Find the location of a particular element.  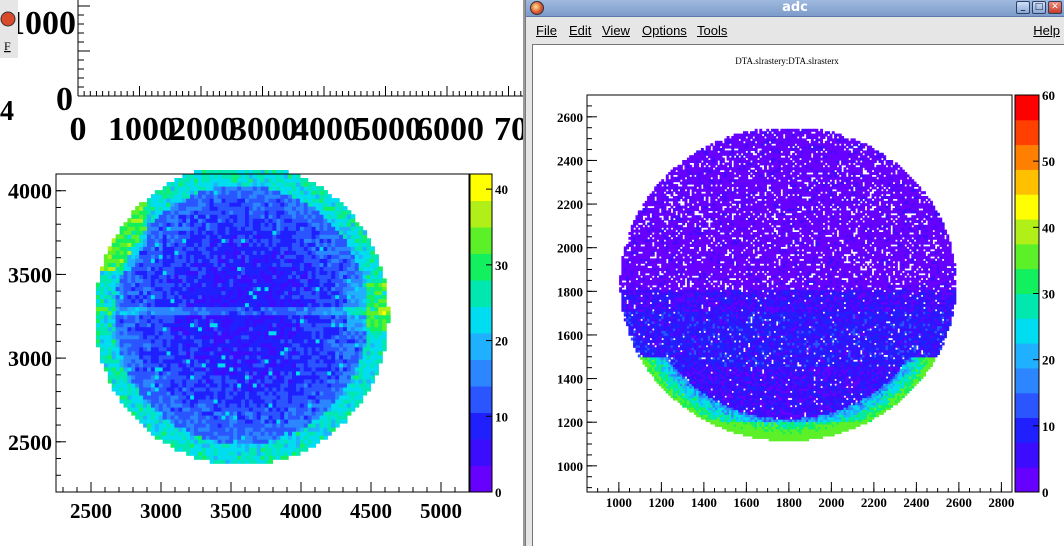

menu-file: File is located at coordinates (546, 30).